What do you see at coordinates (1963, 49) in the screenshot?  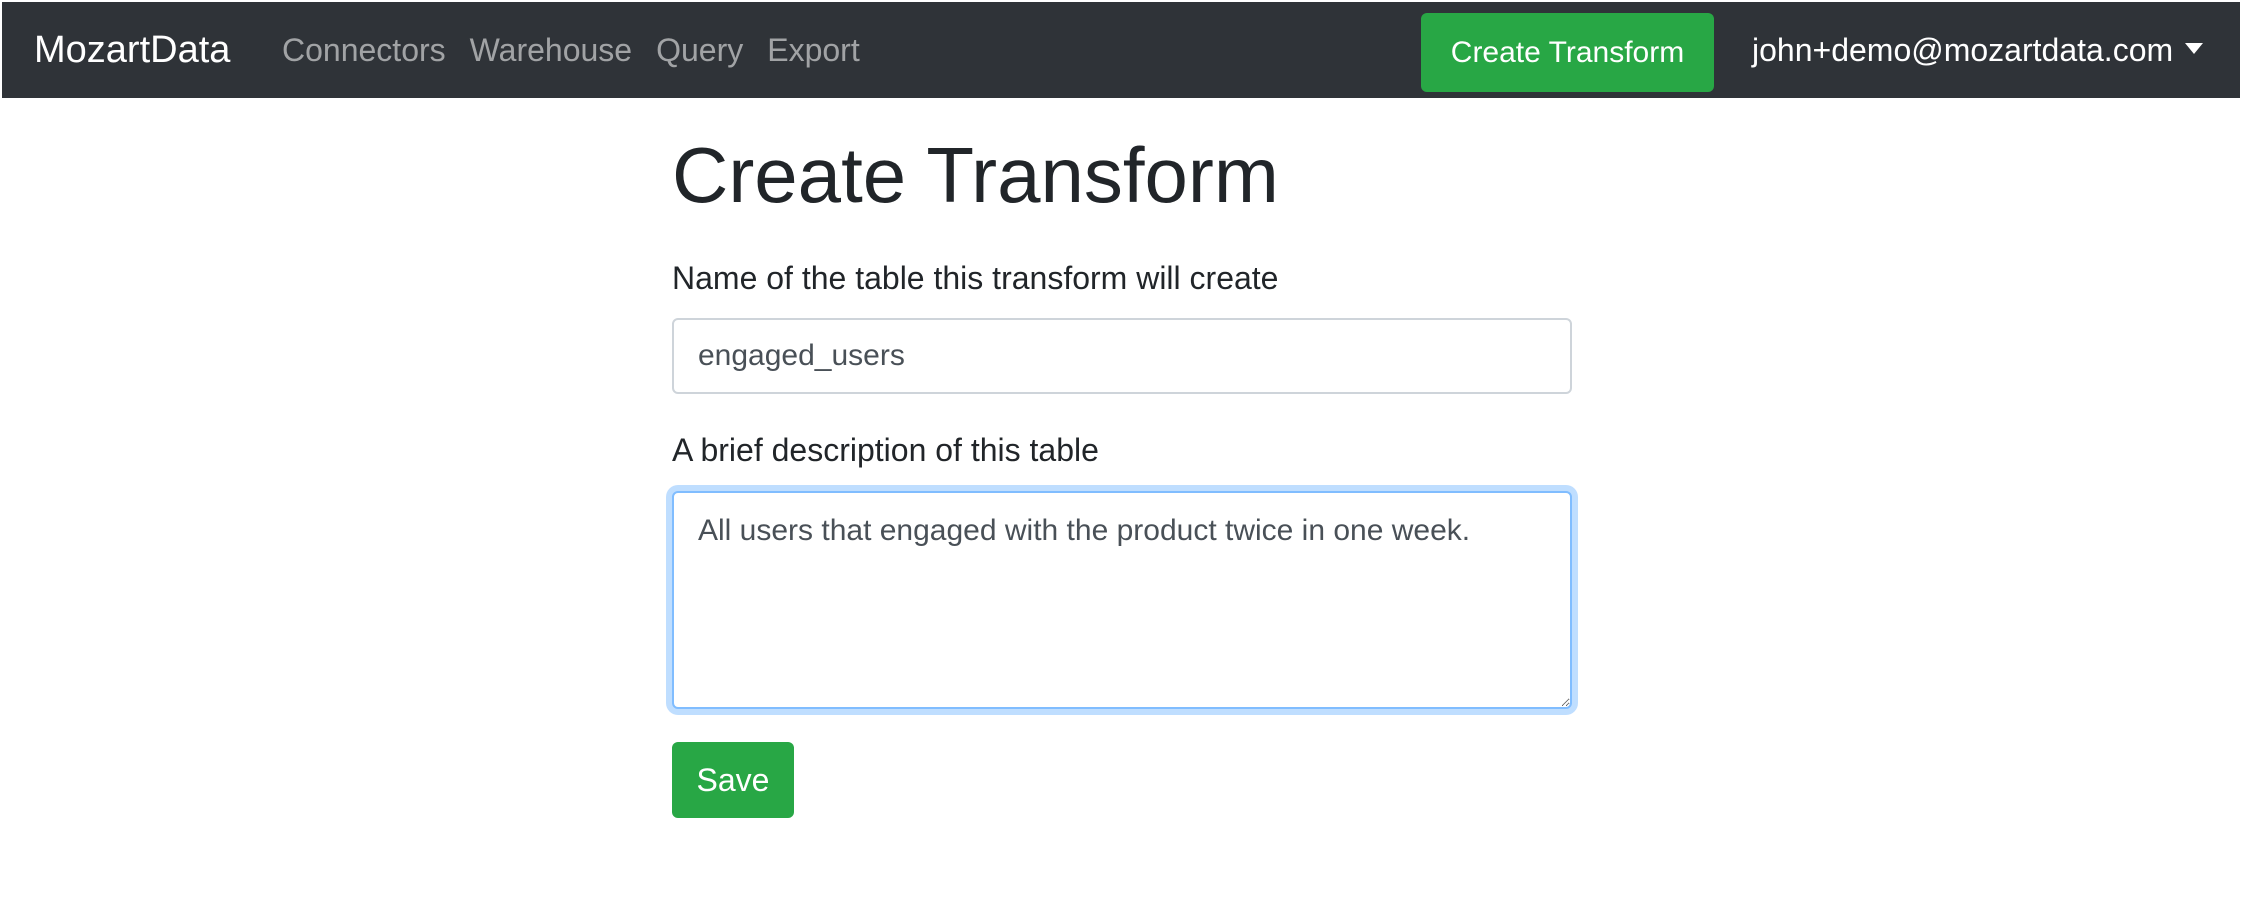 I see `user-email: john+demo@mozartdata.com` at bounding box center [1963, 49].